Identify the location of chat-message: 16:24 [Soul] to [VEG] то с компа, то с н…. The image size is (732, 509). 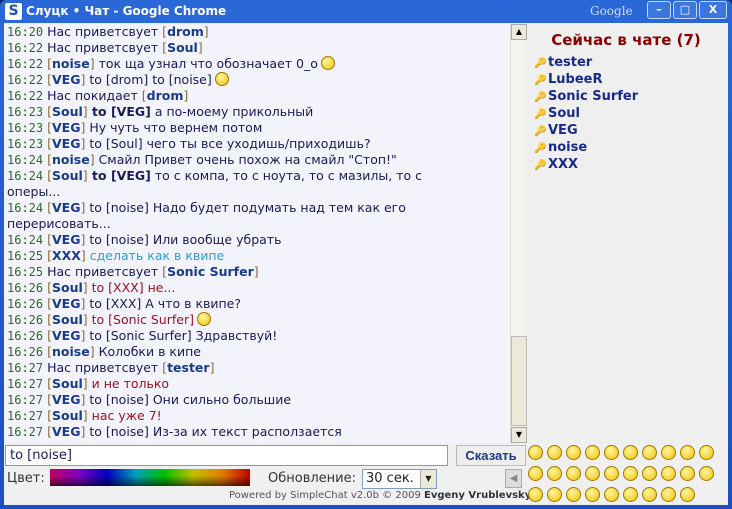
(231, 184).